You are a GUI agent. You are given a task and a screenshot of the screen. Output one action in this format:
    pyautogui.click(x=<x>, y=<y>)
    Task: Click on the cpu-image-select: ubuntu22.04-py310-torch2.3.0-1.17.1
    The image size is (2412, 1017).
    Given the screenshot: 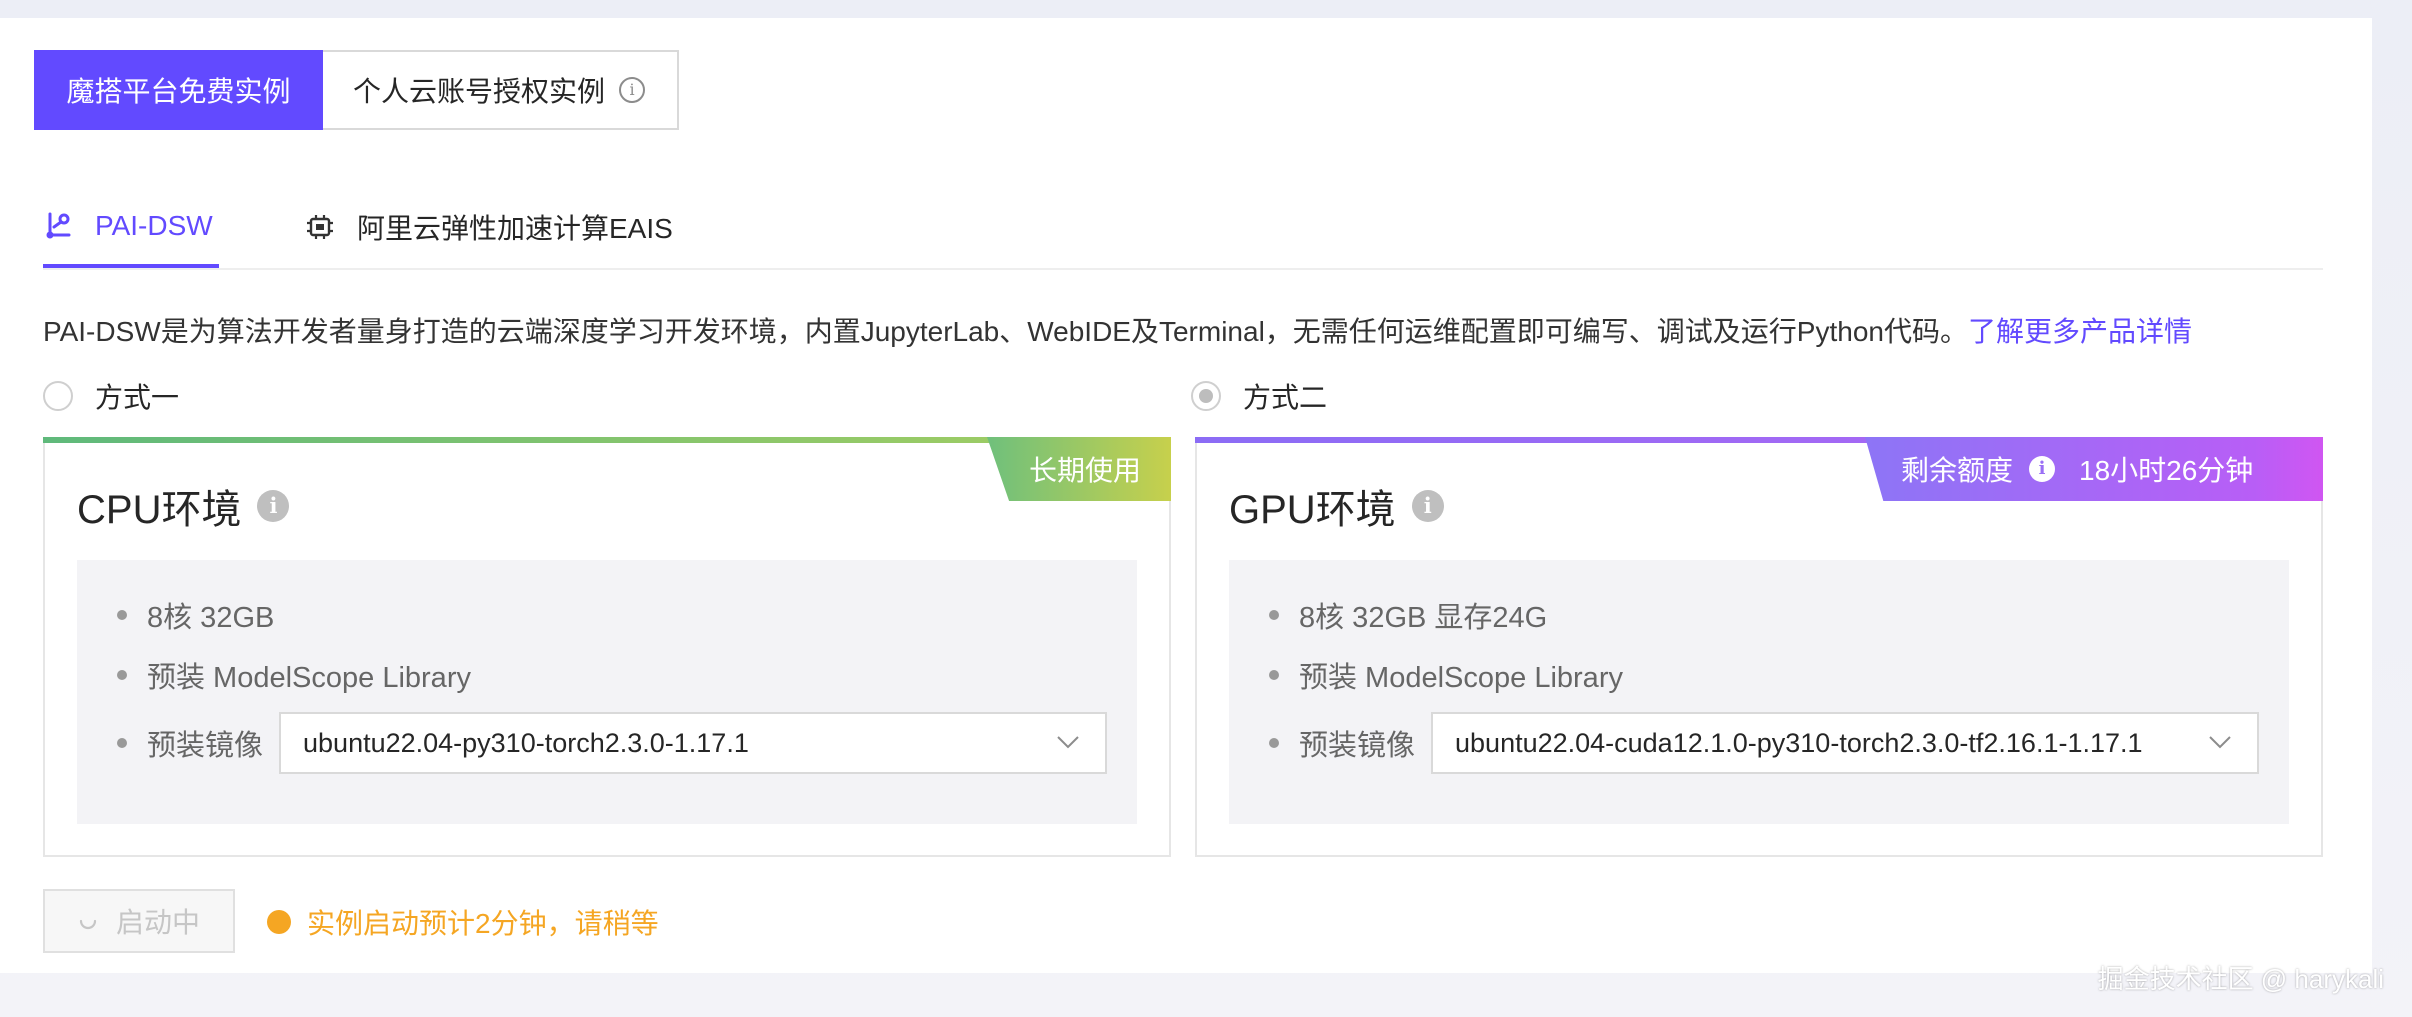 What is the action you would take?
    pyautogui.click(x=693, y=743)
    